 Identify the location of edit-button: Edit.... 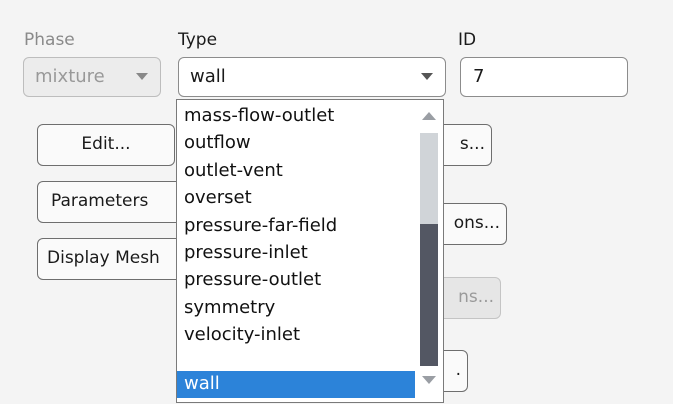
(106, 145).